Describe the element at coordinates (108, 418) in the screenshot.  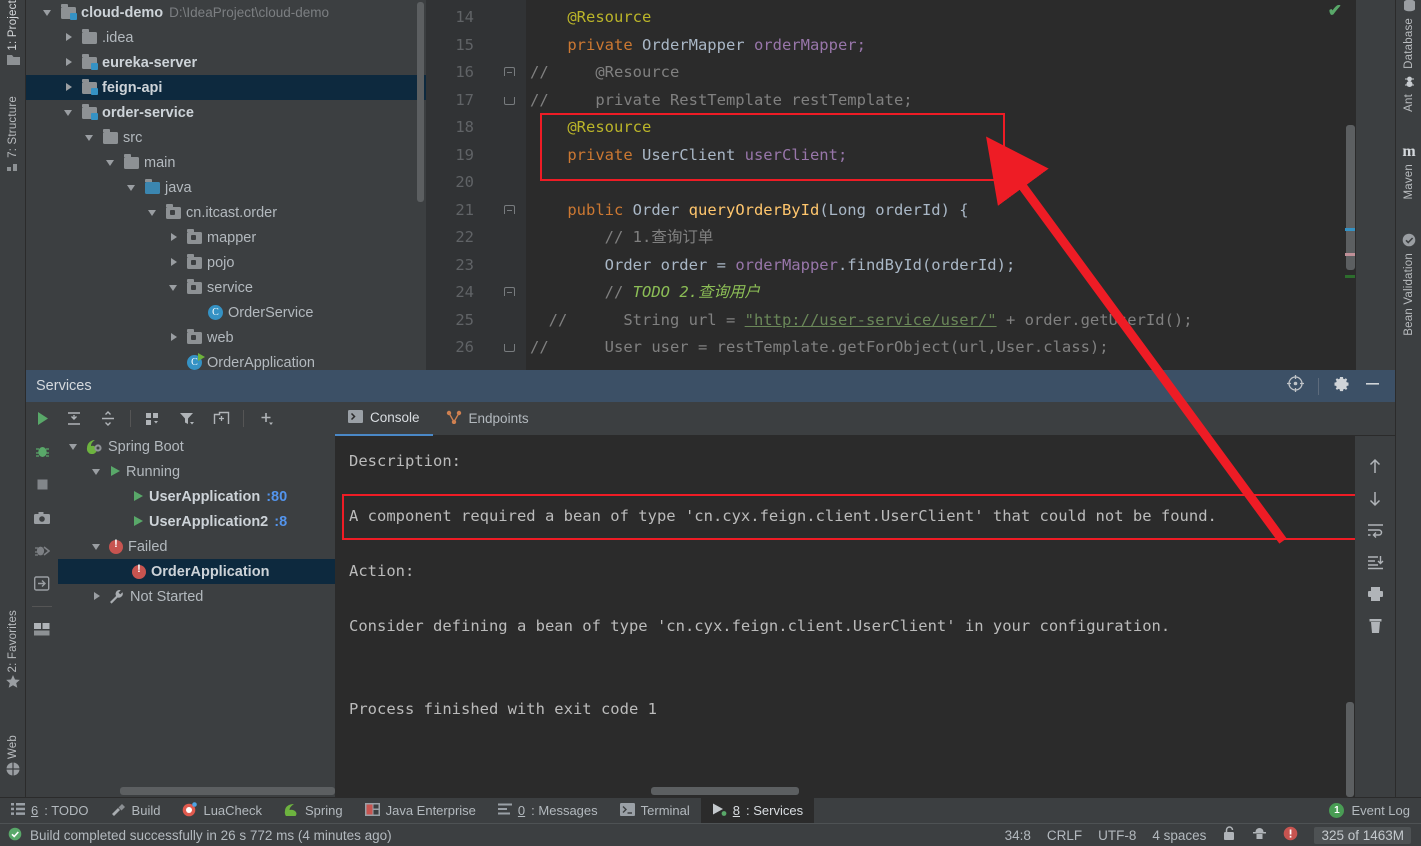
I see `collapse-all-icon` at that location.